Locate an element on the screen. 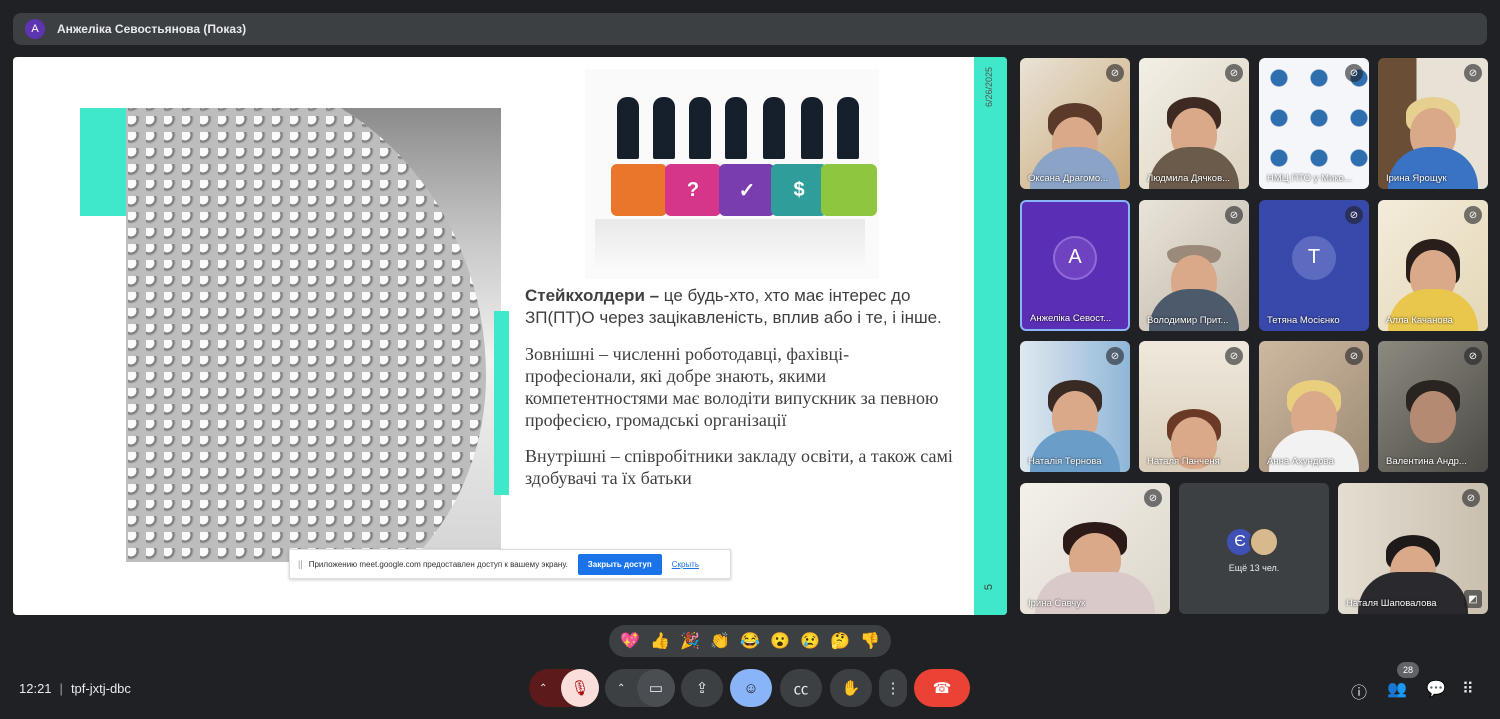 The image size is (1500, 719). more-options-icon: ⋮ is located at coordinates (893, 688).